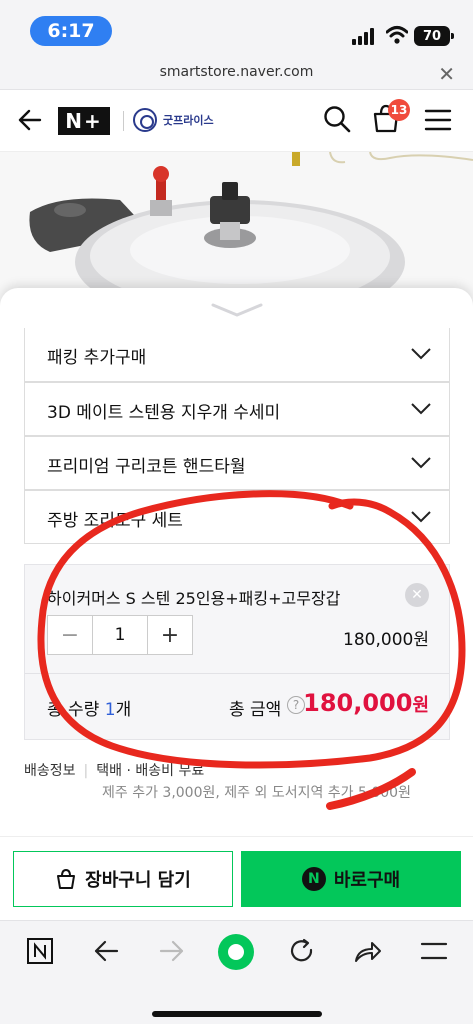 The image size is (473, 1024). I want to click on total-amount: 180,000원, so click(366, 703).